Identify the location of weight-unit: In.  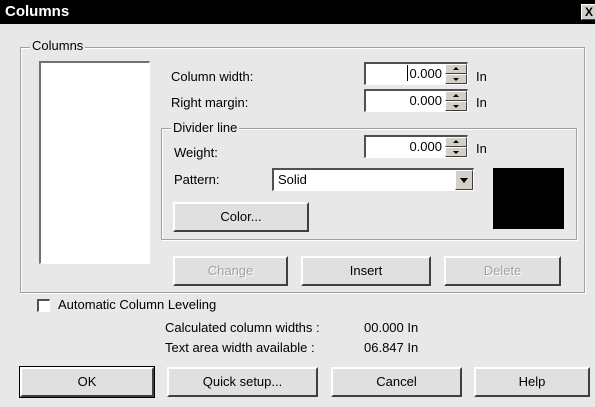
(481, 148).